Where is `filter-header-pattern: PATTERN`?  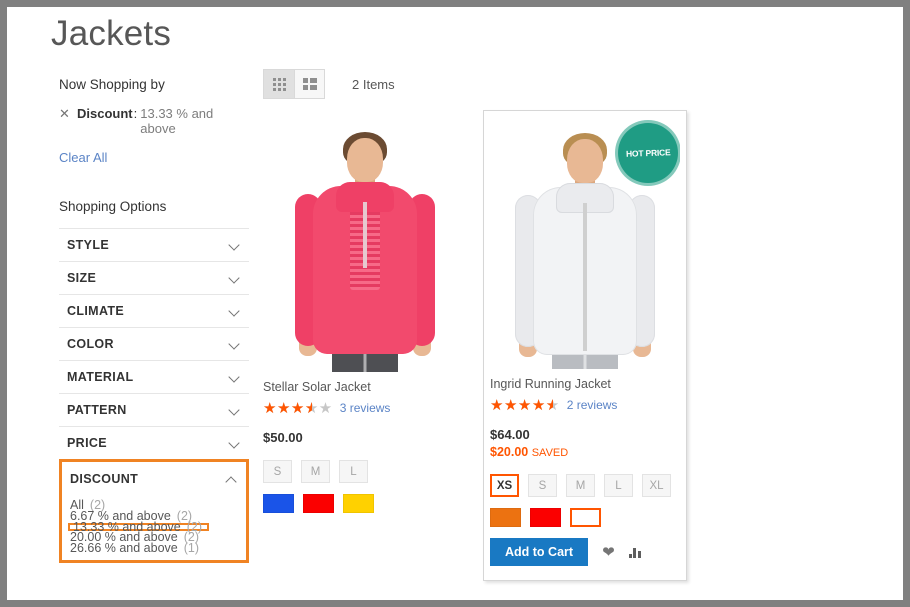
filter-header-pattern: PATTERN is located at coordinates (154, 410).